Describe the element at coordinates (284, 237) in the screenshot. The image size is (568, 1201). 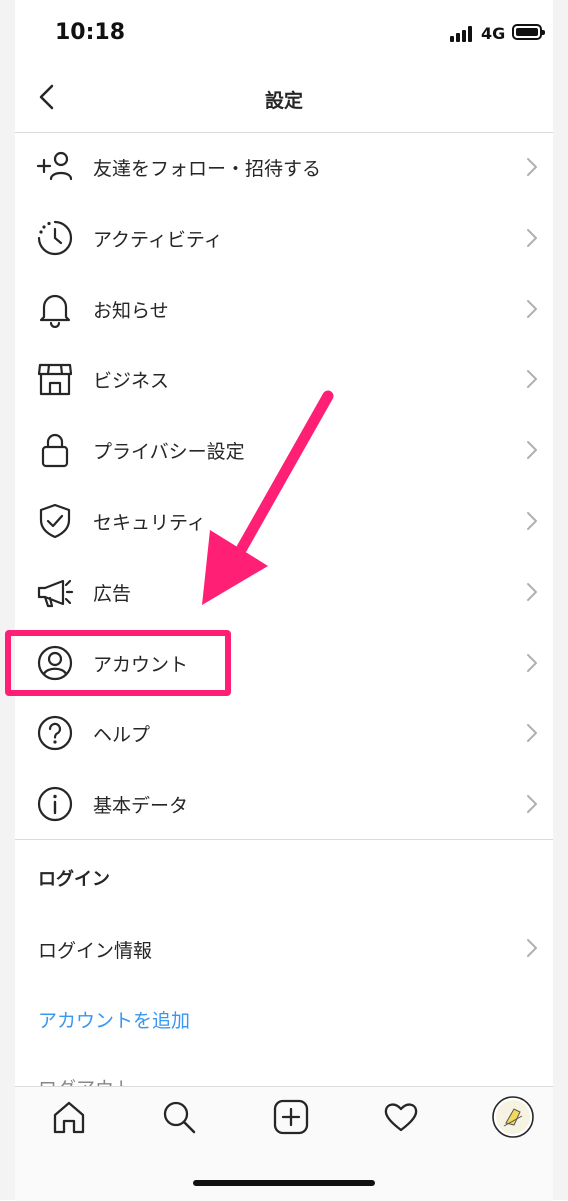
I see `menu-item-activity: アクティビティ` at that location.